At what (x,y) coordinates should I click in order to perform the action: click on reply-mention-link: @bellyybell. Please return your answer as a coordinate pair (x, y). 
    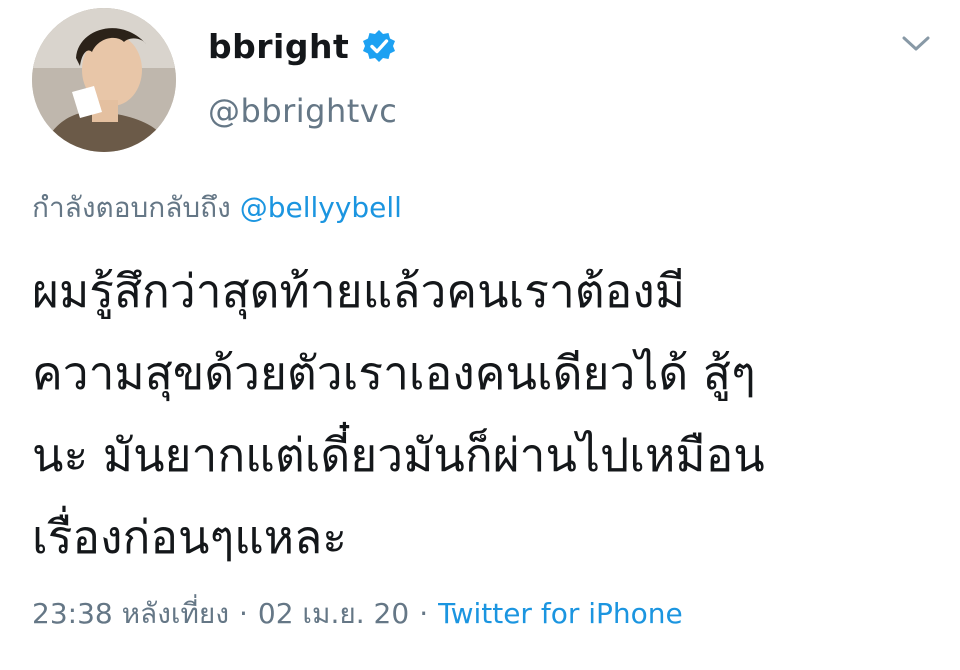
    Looking at the image, I should click on (321, 207).